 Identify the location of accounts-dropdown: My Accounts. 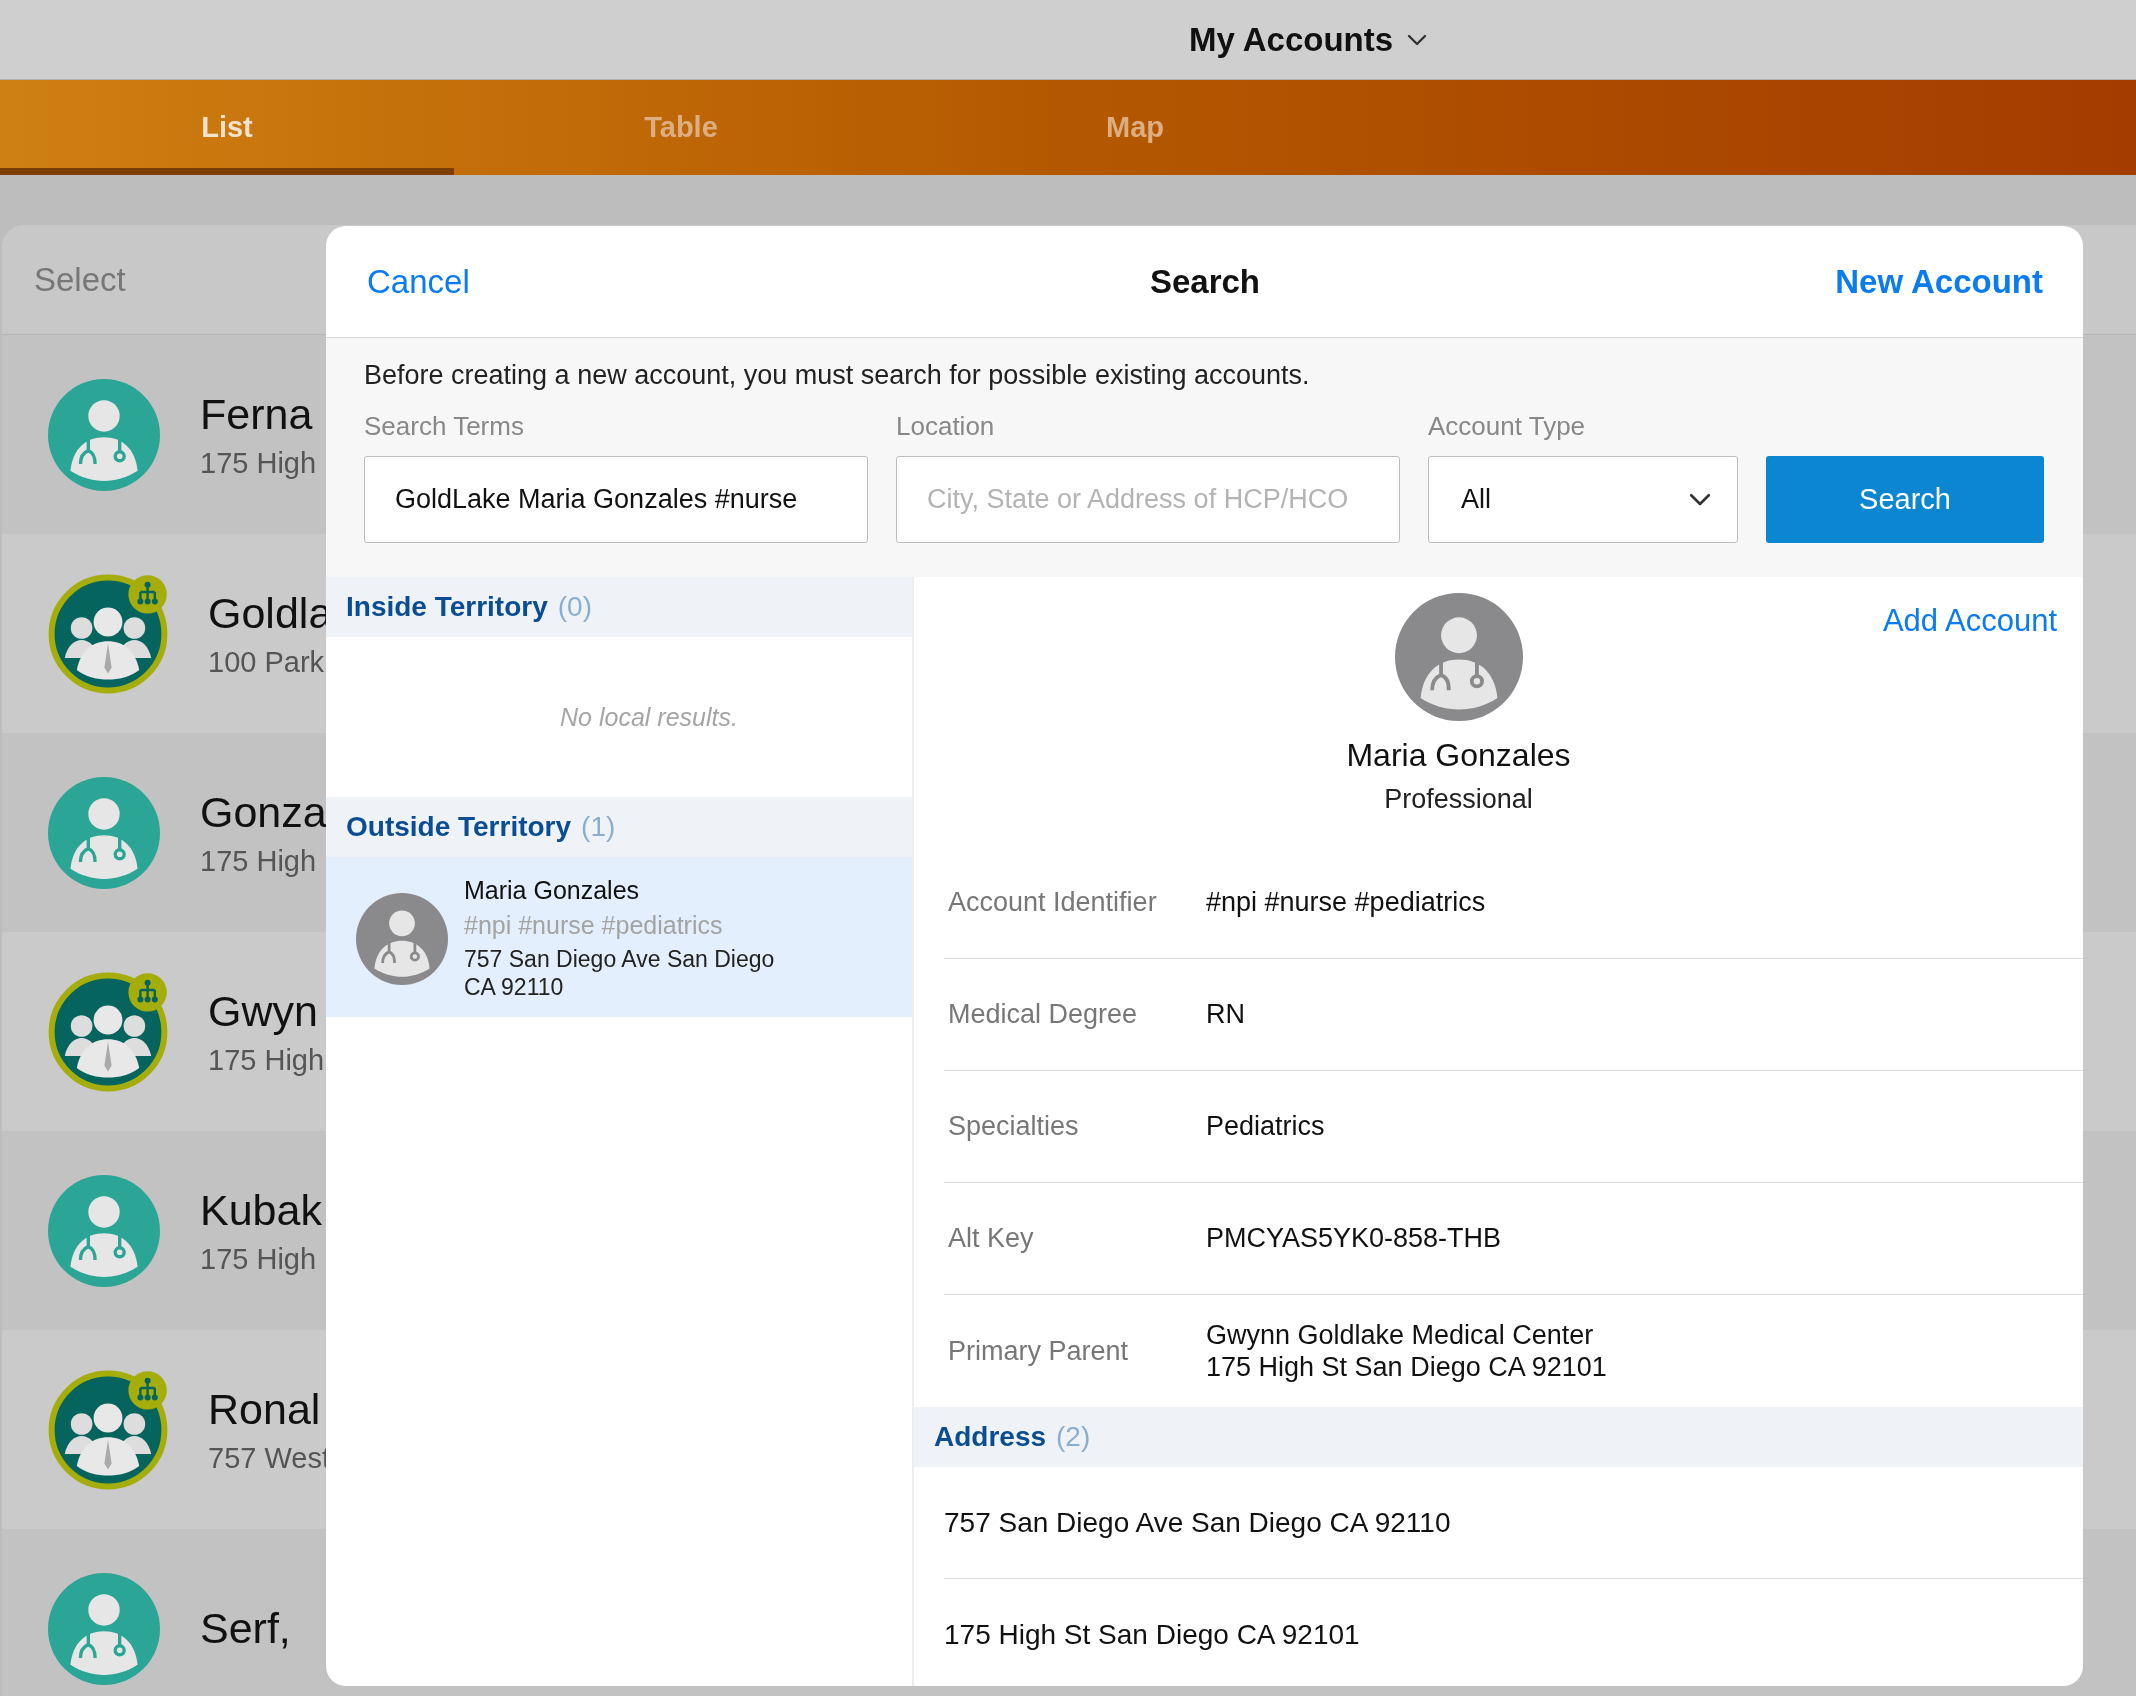
(1308, 39).